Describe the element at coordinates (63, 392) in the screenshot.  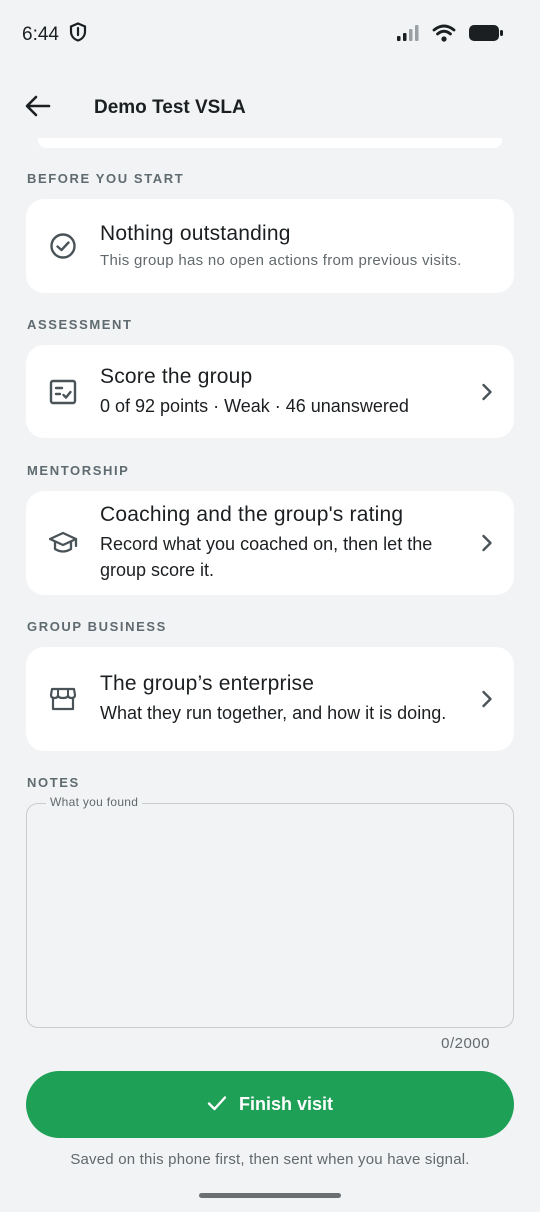
I see `checklist-icon` at that location.